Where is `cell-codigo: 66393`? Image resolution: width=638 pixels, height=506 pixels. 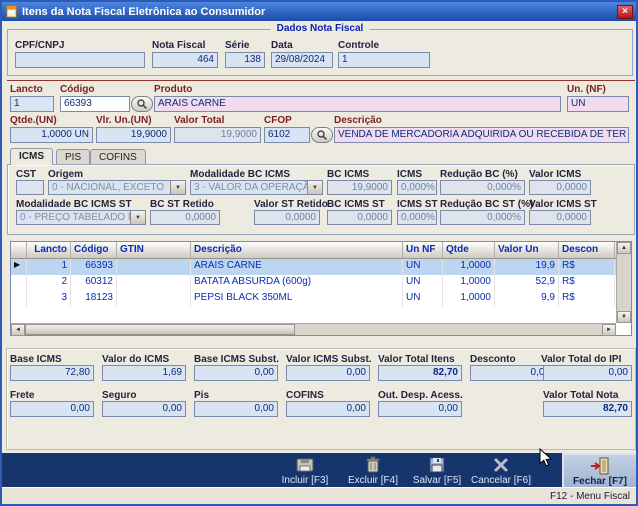
cell-codigo: 66393 is located at coordinates (94, 267).